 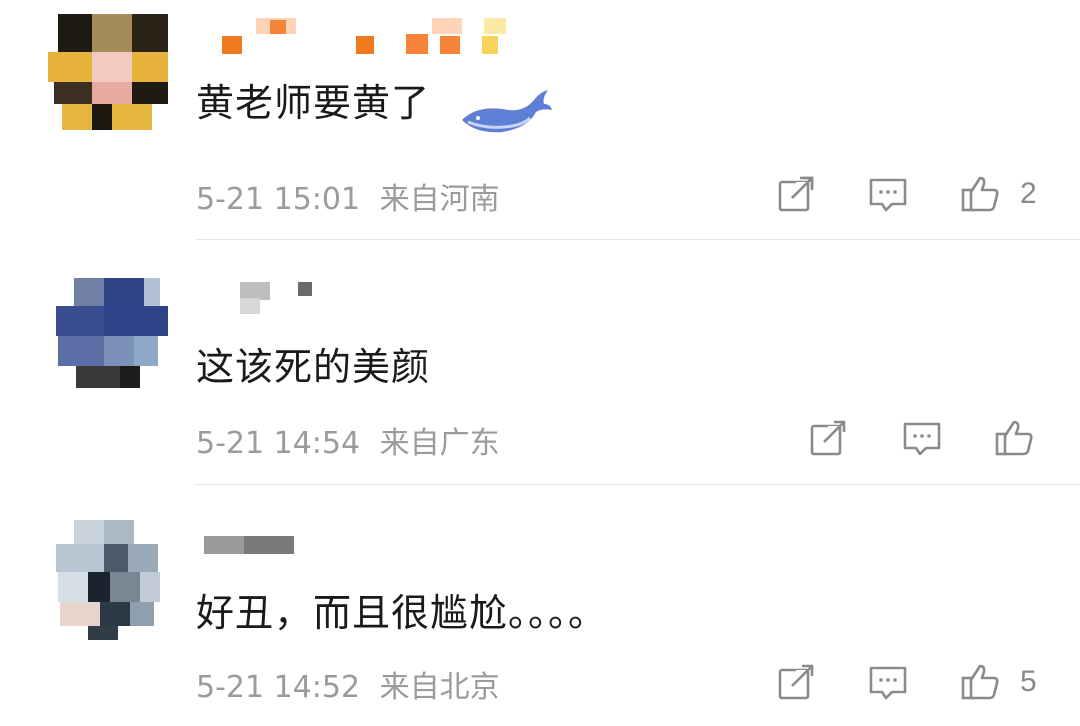 What do you see at coordinates (1028, 193) in the screenshot?
I see `like-count: 2` at bounding box center [1028, 193].